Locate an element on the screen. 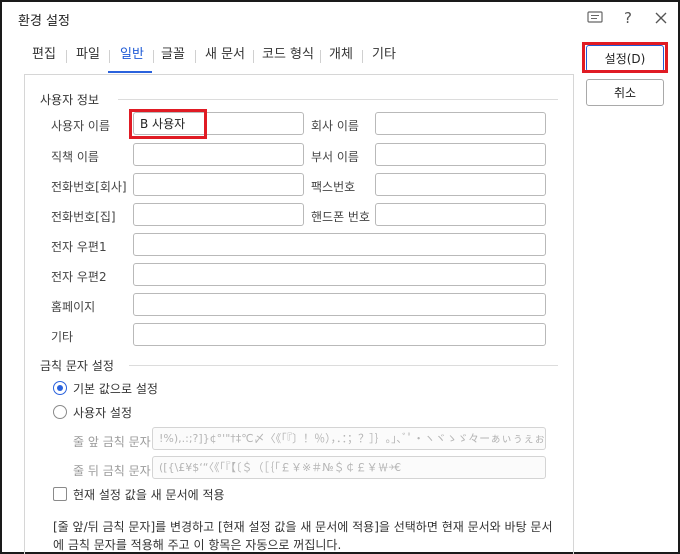 The width and height of the screenshot is (680, 554). email1-label: 전자 우편1 is located at coordinates (79, 247).